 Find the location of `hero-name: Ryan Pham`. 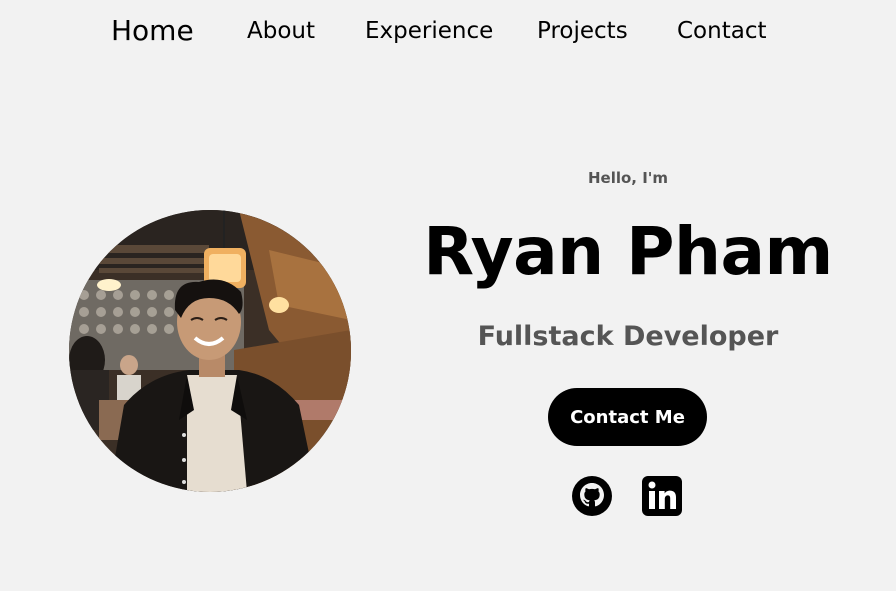

hero-name: Ryan Pham is located at coordinates (628, 251).